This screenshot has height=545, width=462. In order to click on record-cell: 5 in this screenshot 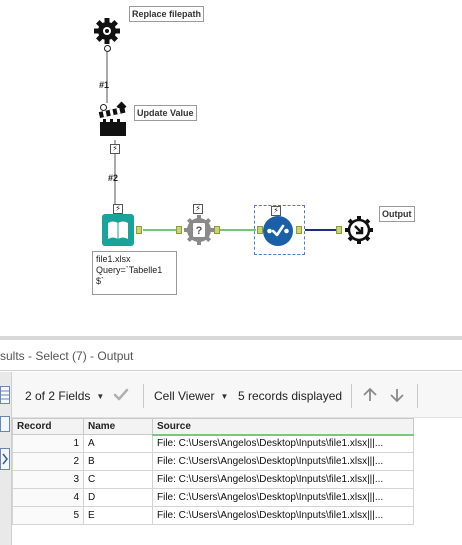, I will do `click(48, 515)`.